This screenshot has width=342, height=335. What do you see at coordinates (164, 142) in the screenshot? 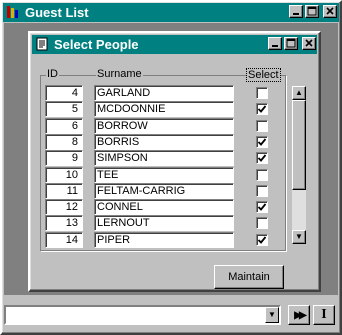
I see `surname-field: BORRIS` at bounding box center [164, 142].